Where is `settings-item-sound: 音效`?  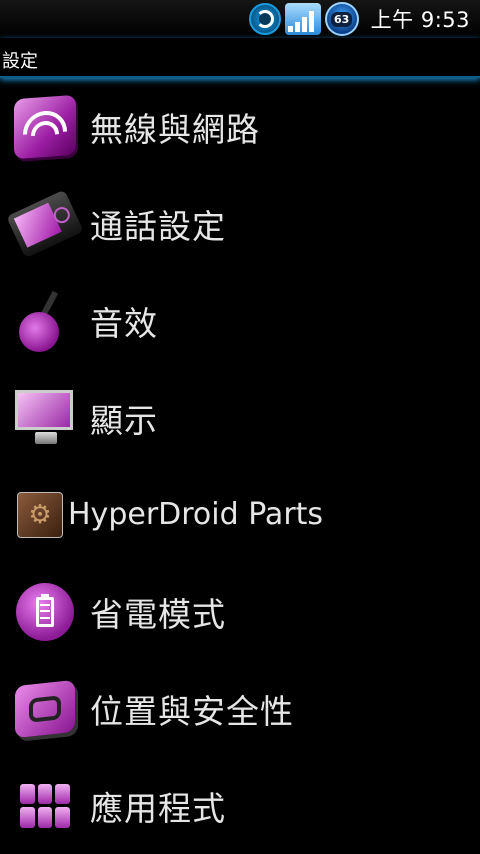
settings-item-sound: 音效 is located at coordinates (240, 320).